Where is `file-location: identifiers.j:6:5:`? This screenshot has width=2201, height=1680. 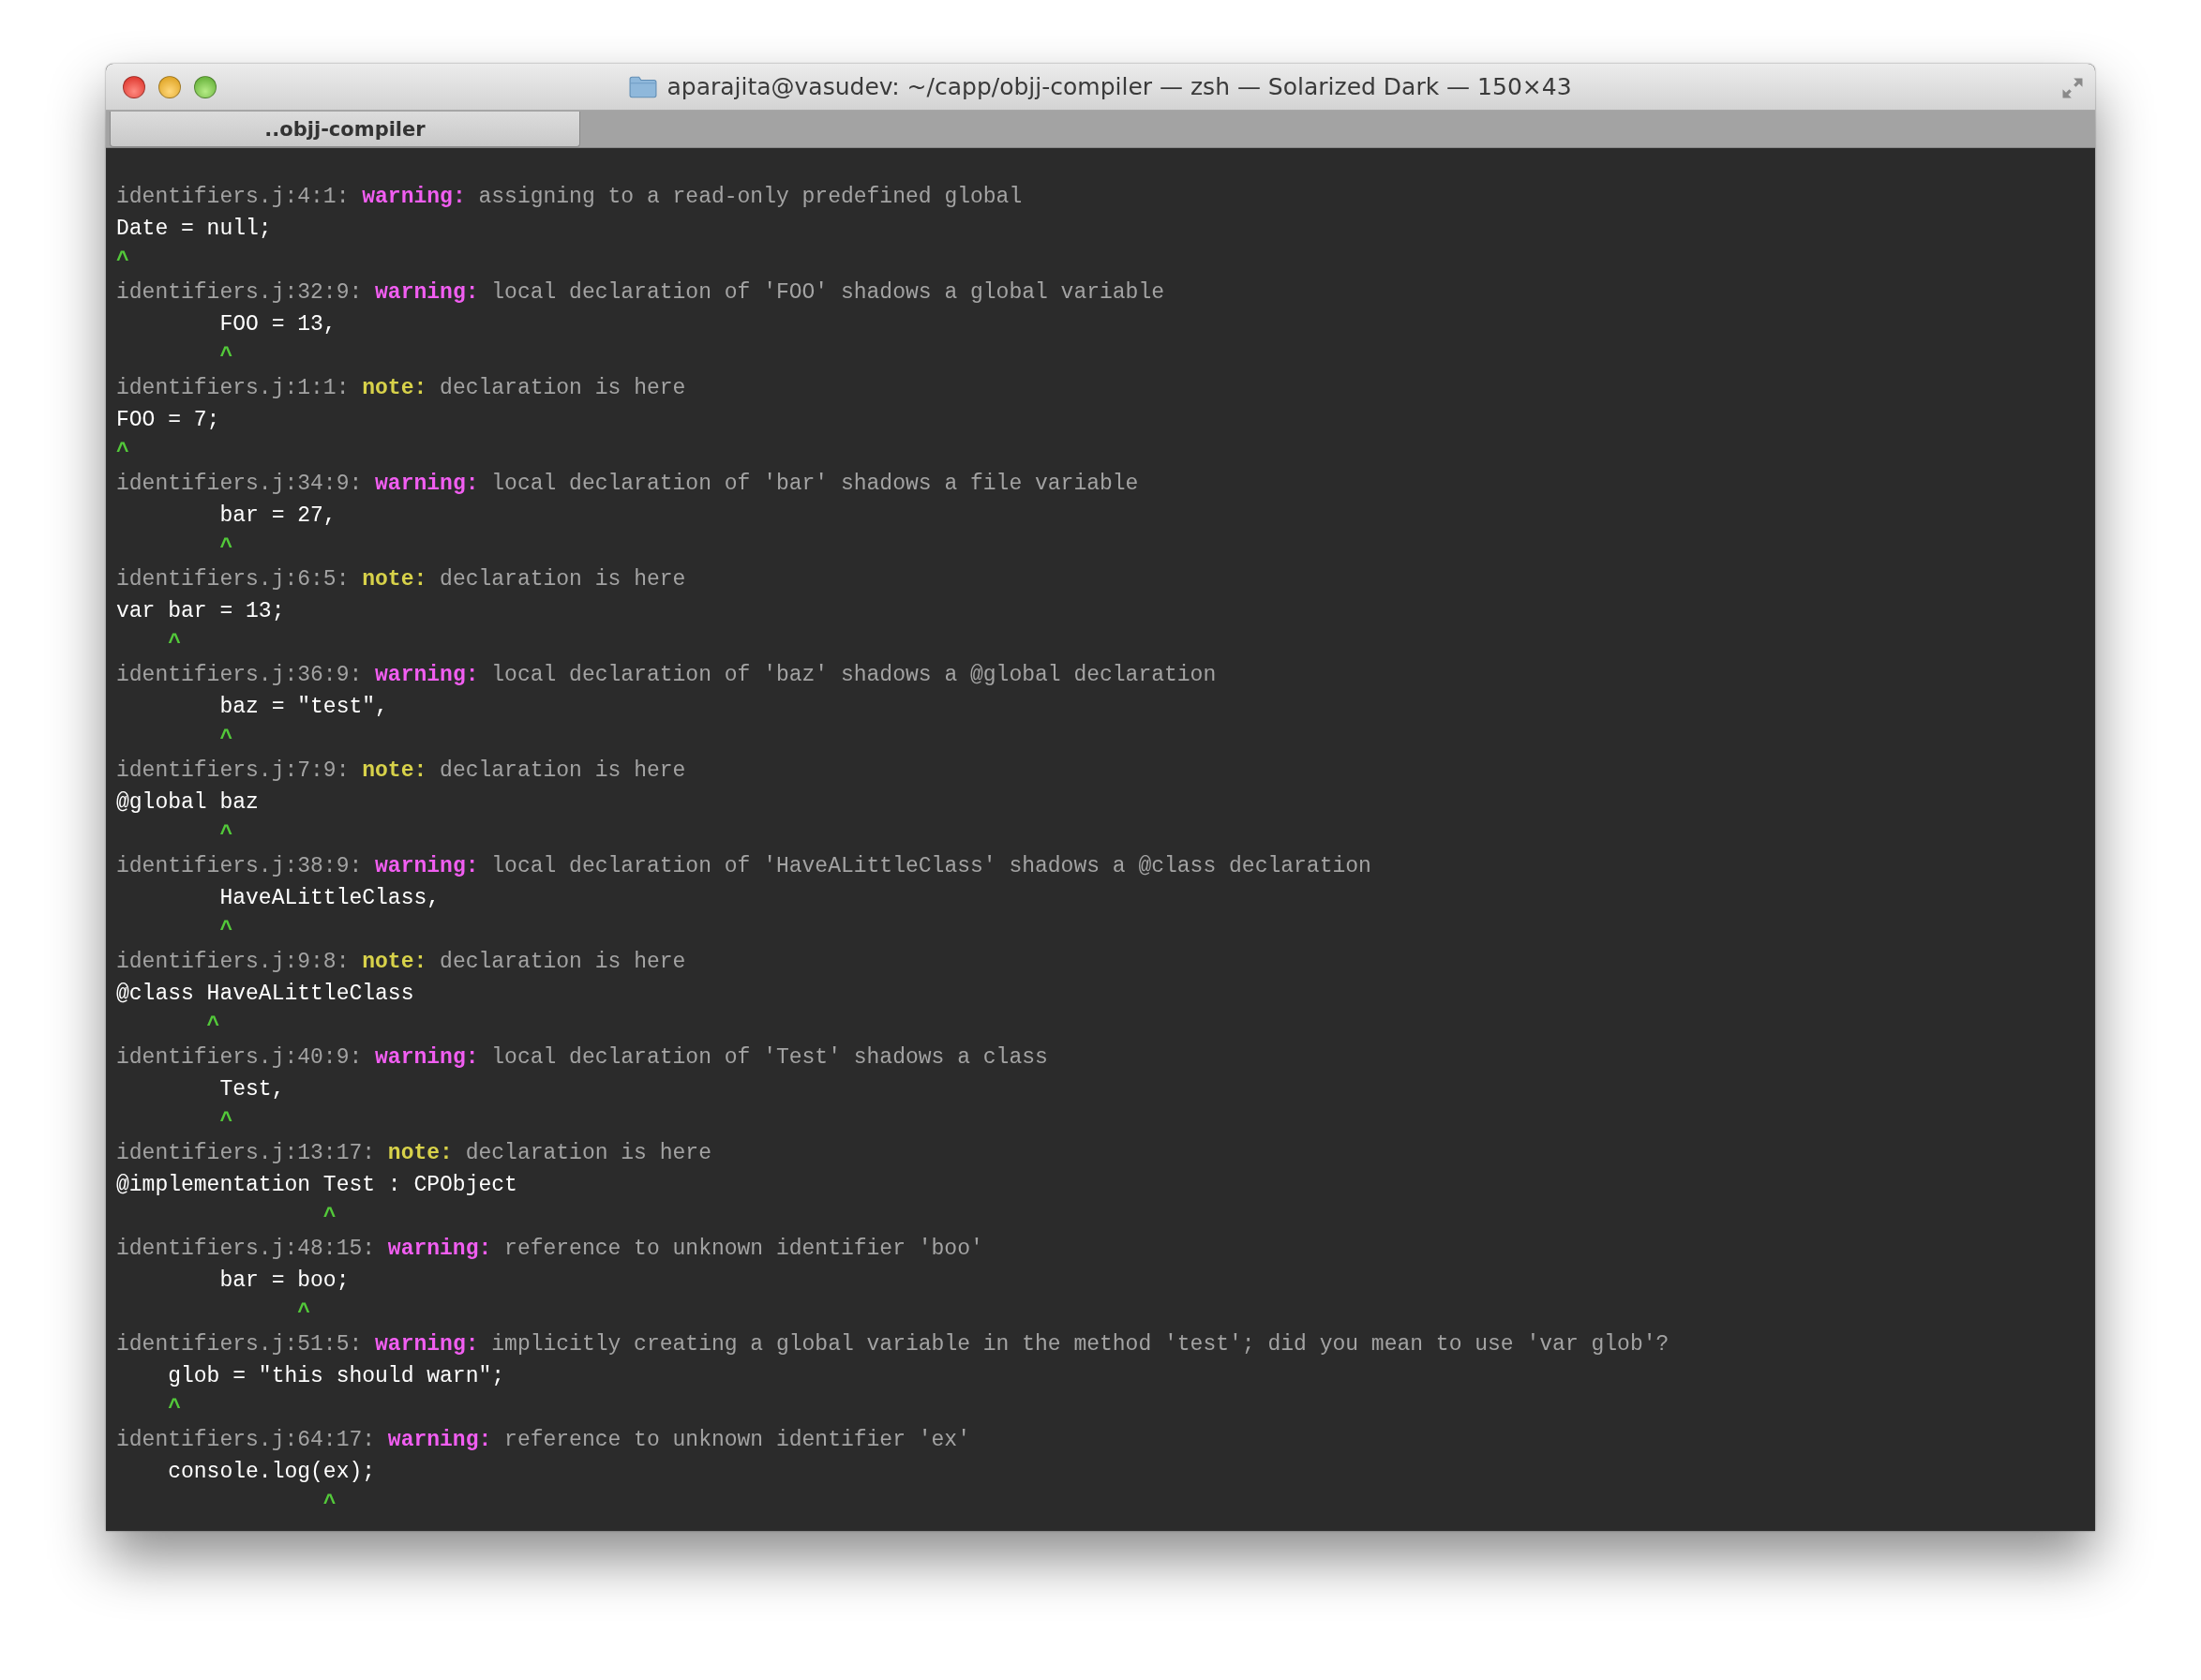 file-location: identifiers.j:6:5: is located at coordinates (233, 579).